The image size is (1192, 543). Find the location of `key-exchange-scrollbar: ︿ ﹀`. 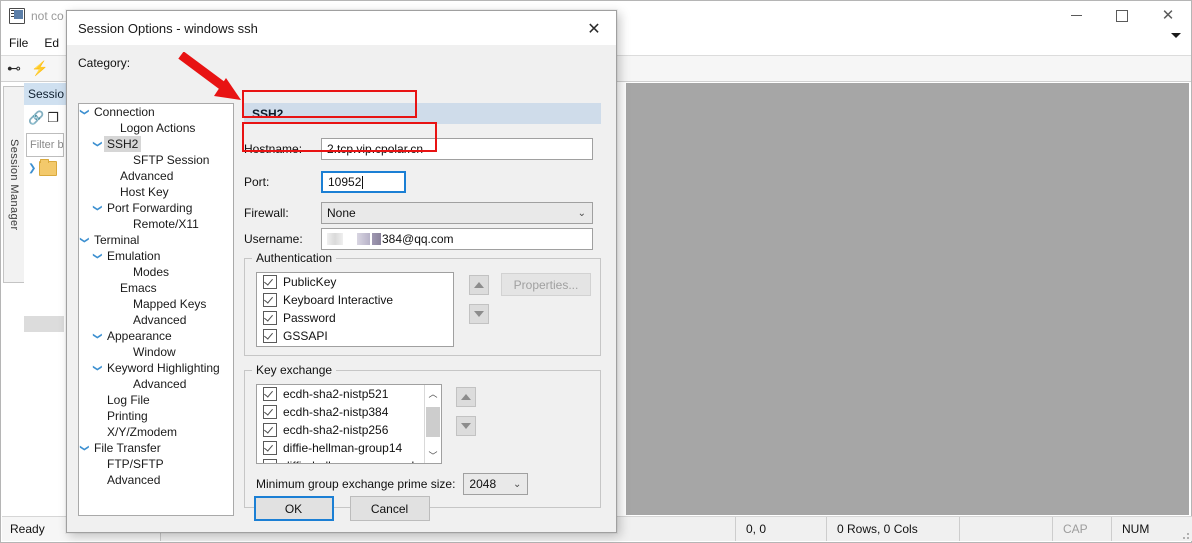

key-exchange-scrollbar: ︿ ﹀ is located at coordinates (432, 424).